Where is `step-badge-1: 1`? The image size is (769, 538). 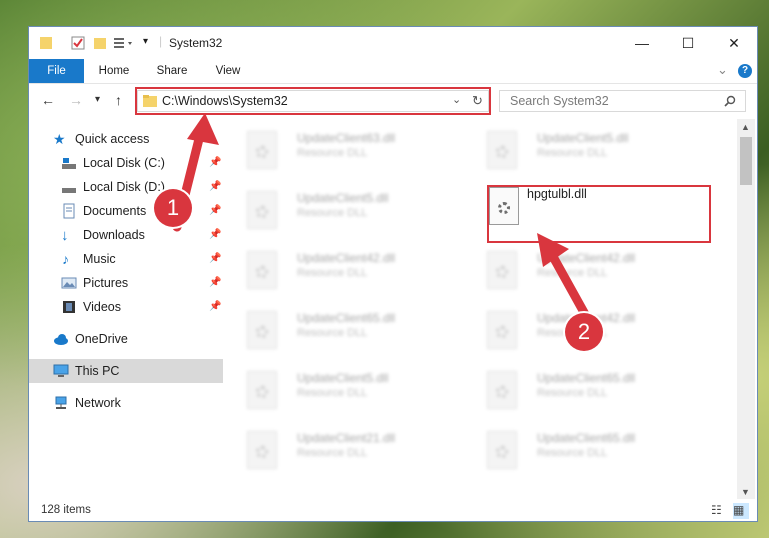
step-badge-1: 1 is located at coordinates (173, 208).